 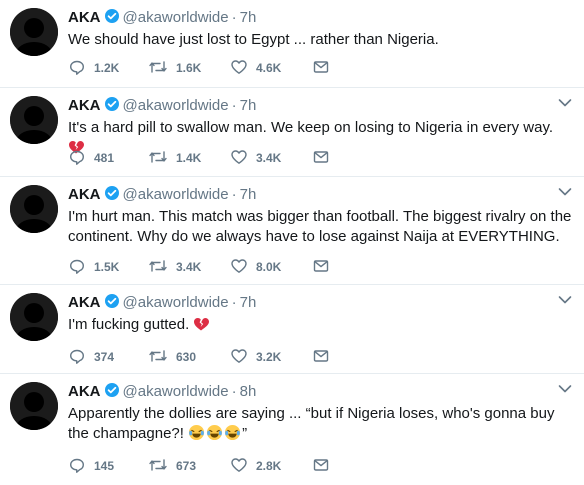 I want to click on retweet-button: 673, so click(x=172, y=465).